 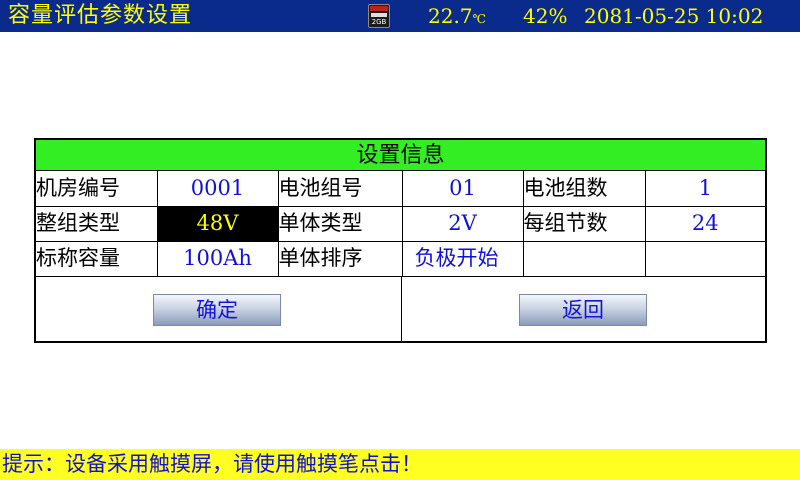 What do you see at coordinates (462, 223) in the screenshot?
I see `cell-type-field: 2V` at bounding box center [462, 223].